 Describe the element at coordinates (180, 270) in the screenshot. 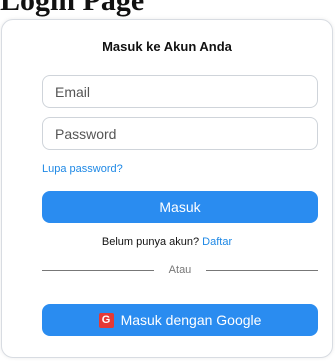

I see `or-divider: Atau` at that location.